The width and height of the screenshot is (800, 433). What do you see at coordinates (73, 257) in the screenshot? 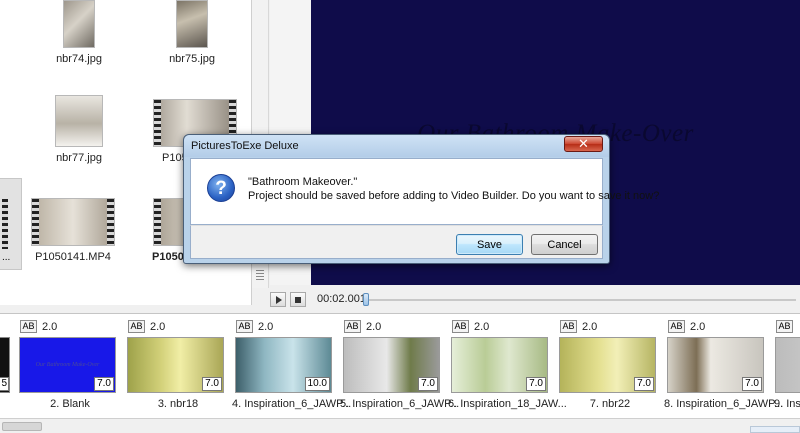
I see `file-name: P1050141.MP4` at bounding box center [73, 257].